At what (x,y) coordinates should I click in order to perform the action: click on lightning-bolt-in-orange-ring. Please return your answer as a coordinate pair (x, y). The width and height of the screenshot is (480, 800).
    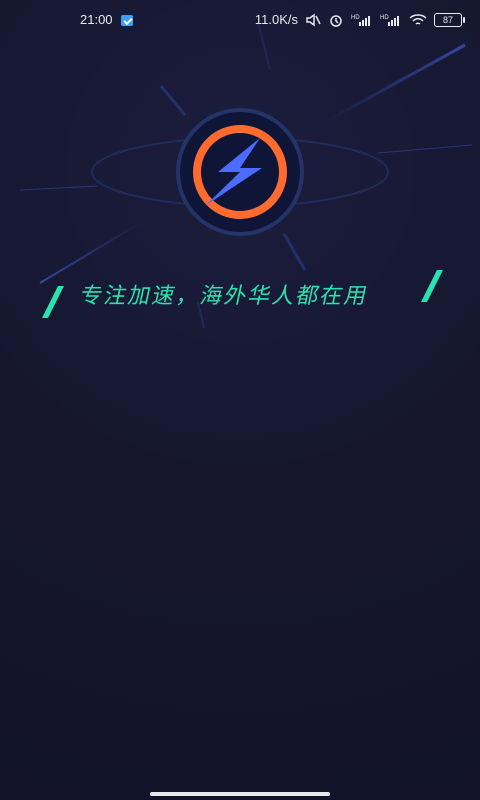
    Looking at the image, I should click on (240, 172).